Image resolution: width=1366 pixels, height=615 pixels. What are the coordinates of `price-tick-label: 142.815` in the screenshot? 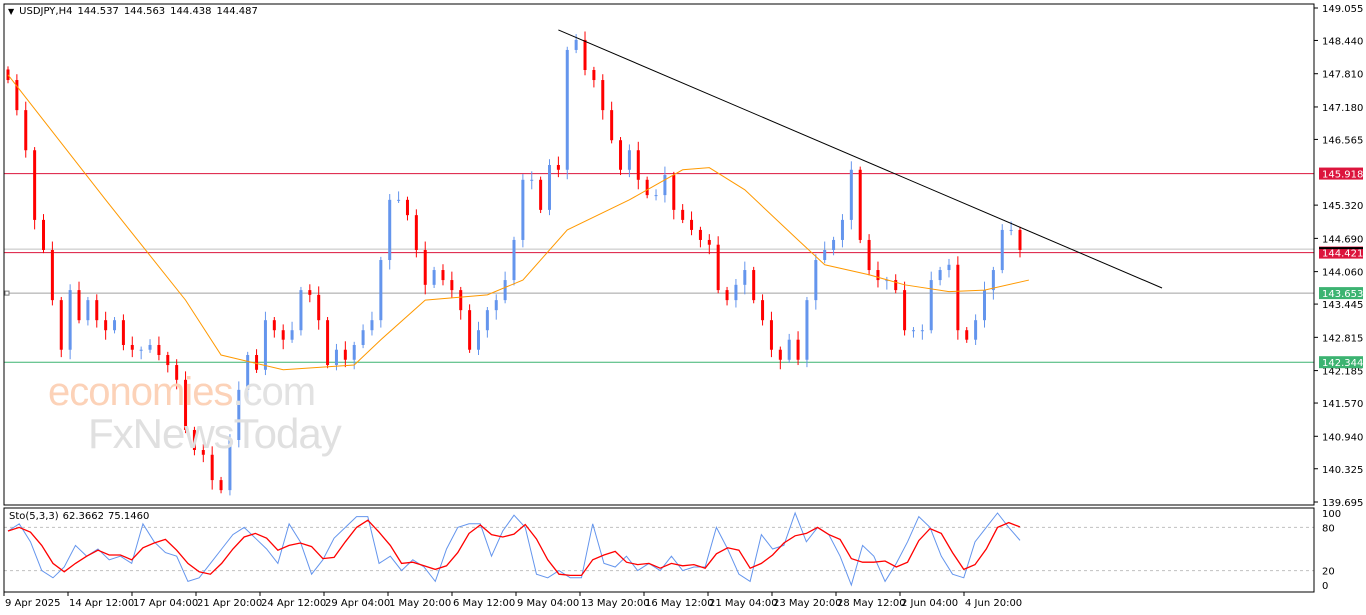 It's located at (1342, 338).